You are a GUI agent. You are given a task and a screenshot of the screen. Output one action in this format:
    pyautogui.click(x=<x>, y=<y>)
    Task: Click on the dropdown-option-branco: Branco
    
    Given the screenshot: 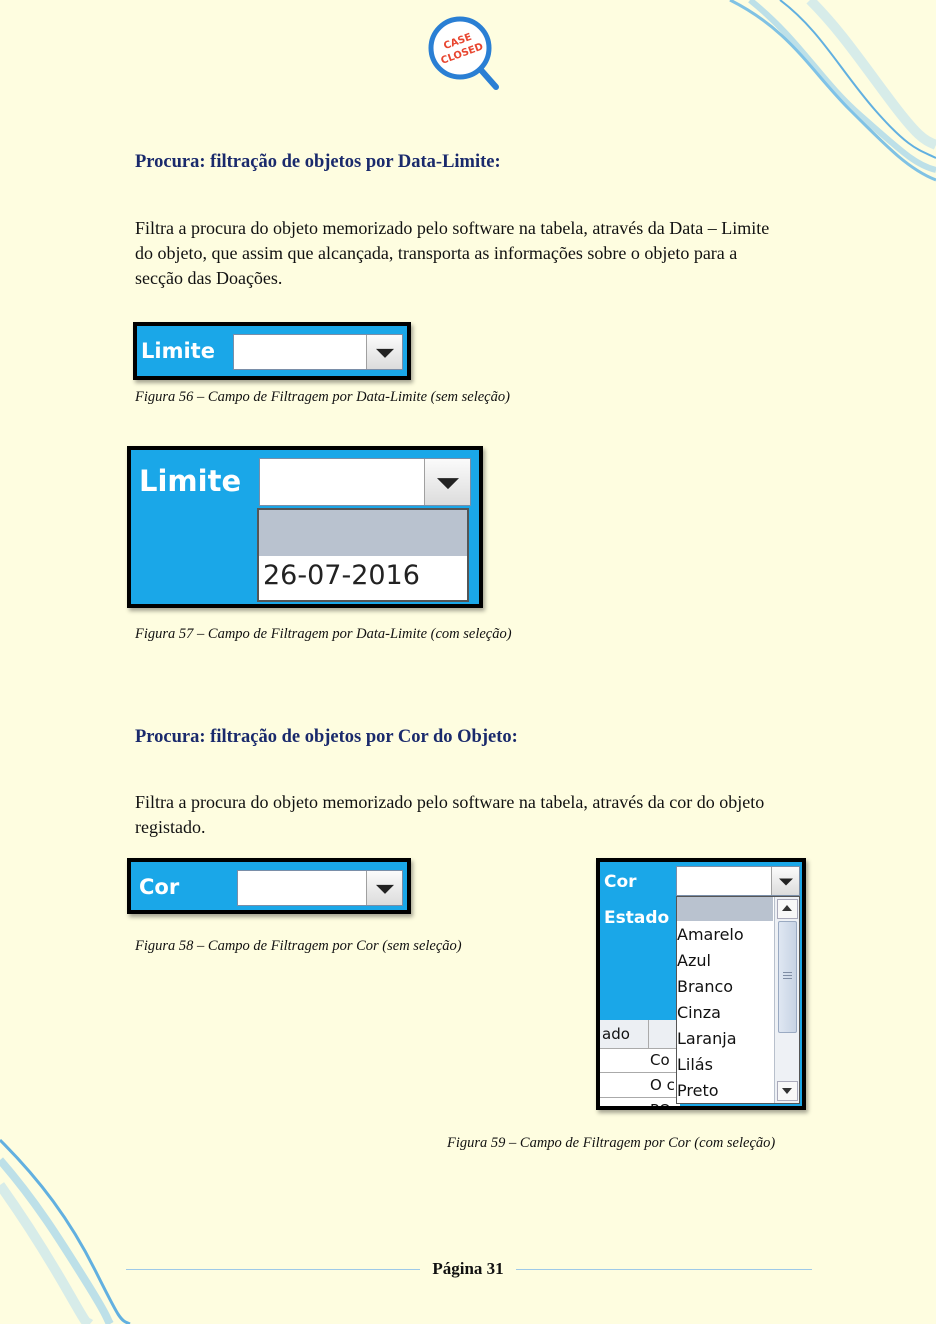 What is the action you would take?
    pyautogui.click(x=705, y=986)
    